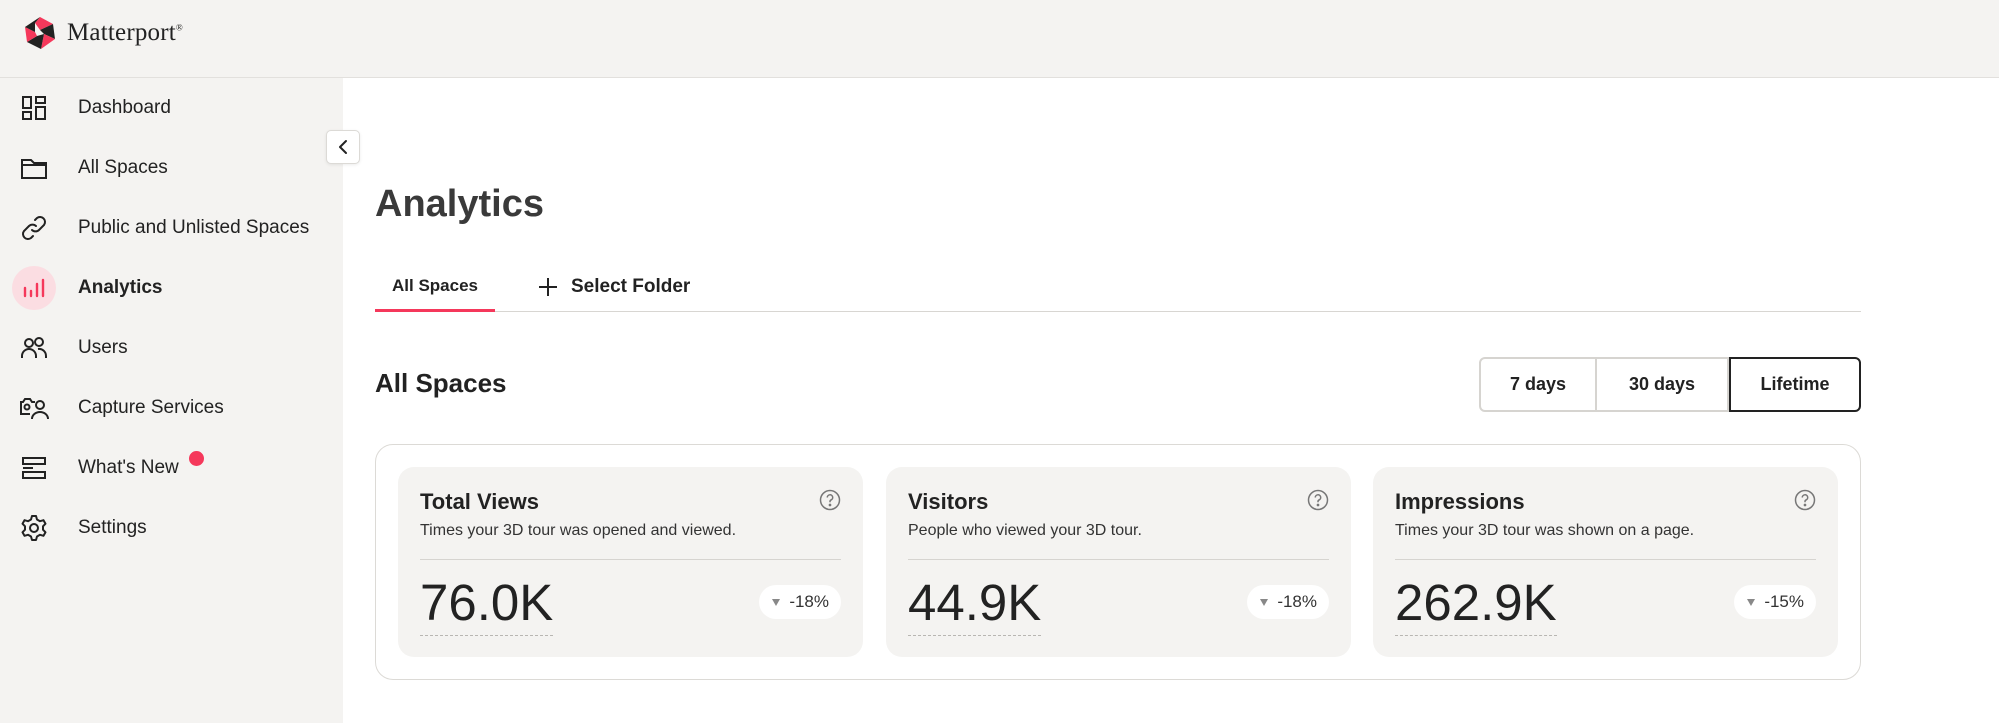 The image size is (1999, 723). What do you see at coordinates (171, 288) in the screenshot?
I see `sidebar-item-analytics: Analytics` at bounding box center [171, 288].